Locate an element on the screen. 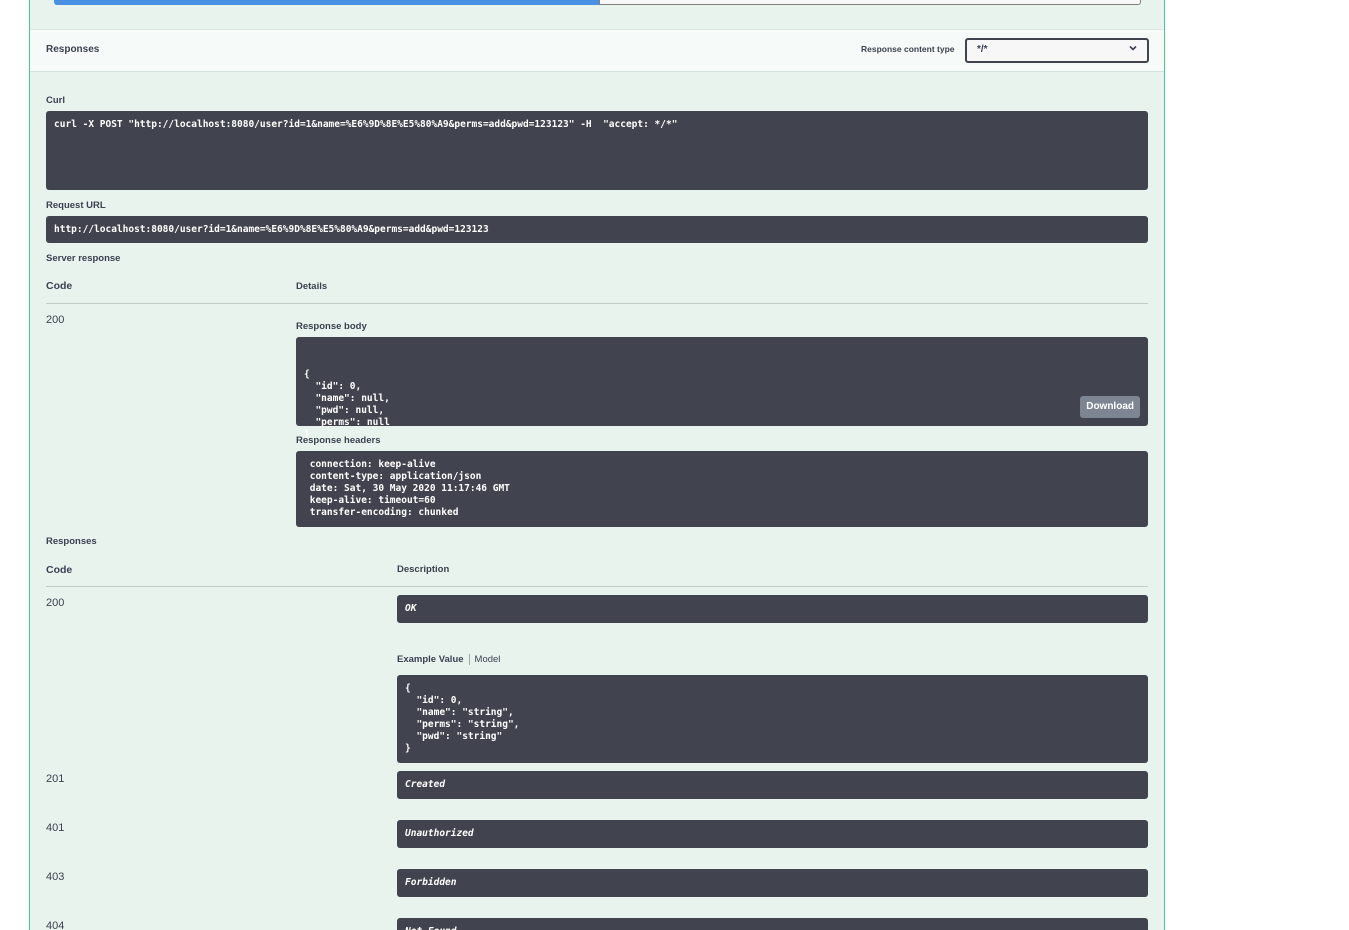 The height and width of the screenshot is (930, 1349). responses-header: Responses Response content type */* is located at coordinates (597, 50).